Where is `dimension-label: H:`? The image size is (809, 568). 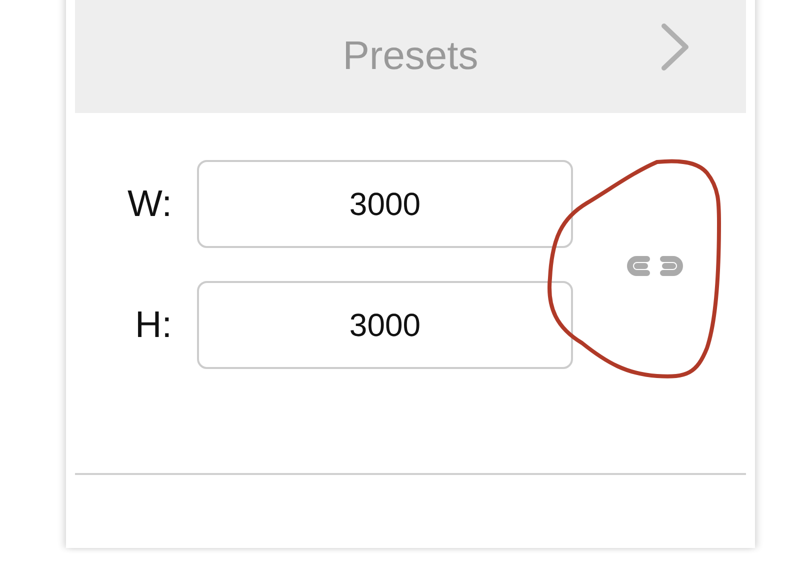
dimension-label: H: is located at coordinates (153, 325).